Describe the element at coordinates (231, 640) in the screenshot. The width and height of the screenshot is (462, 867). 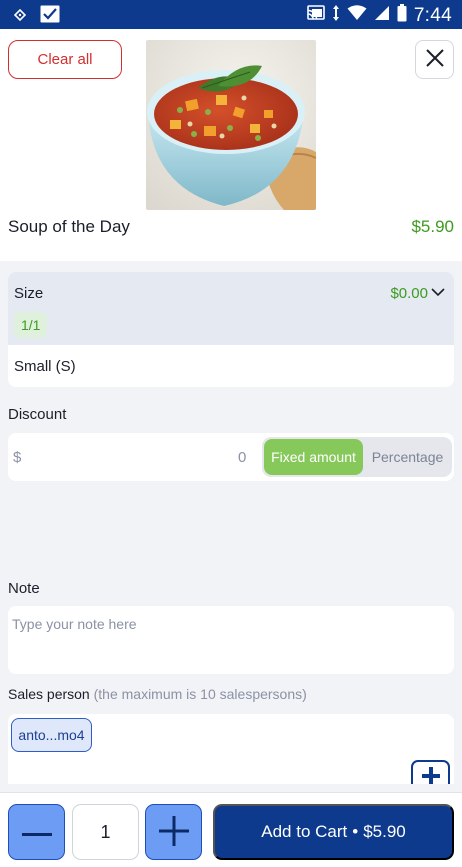
I see `note-field: Type your note here` at that location.